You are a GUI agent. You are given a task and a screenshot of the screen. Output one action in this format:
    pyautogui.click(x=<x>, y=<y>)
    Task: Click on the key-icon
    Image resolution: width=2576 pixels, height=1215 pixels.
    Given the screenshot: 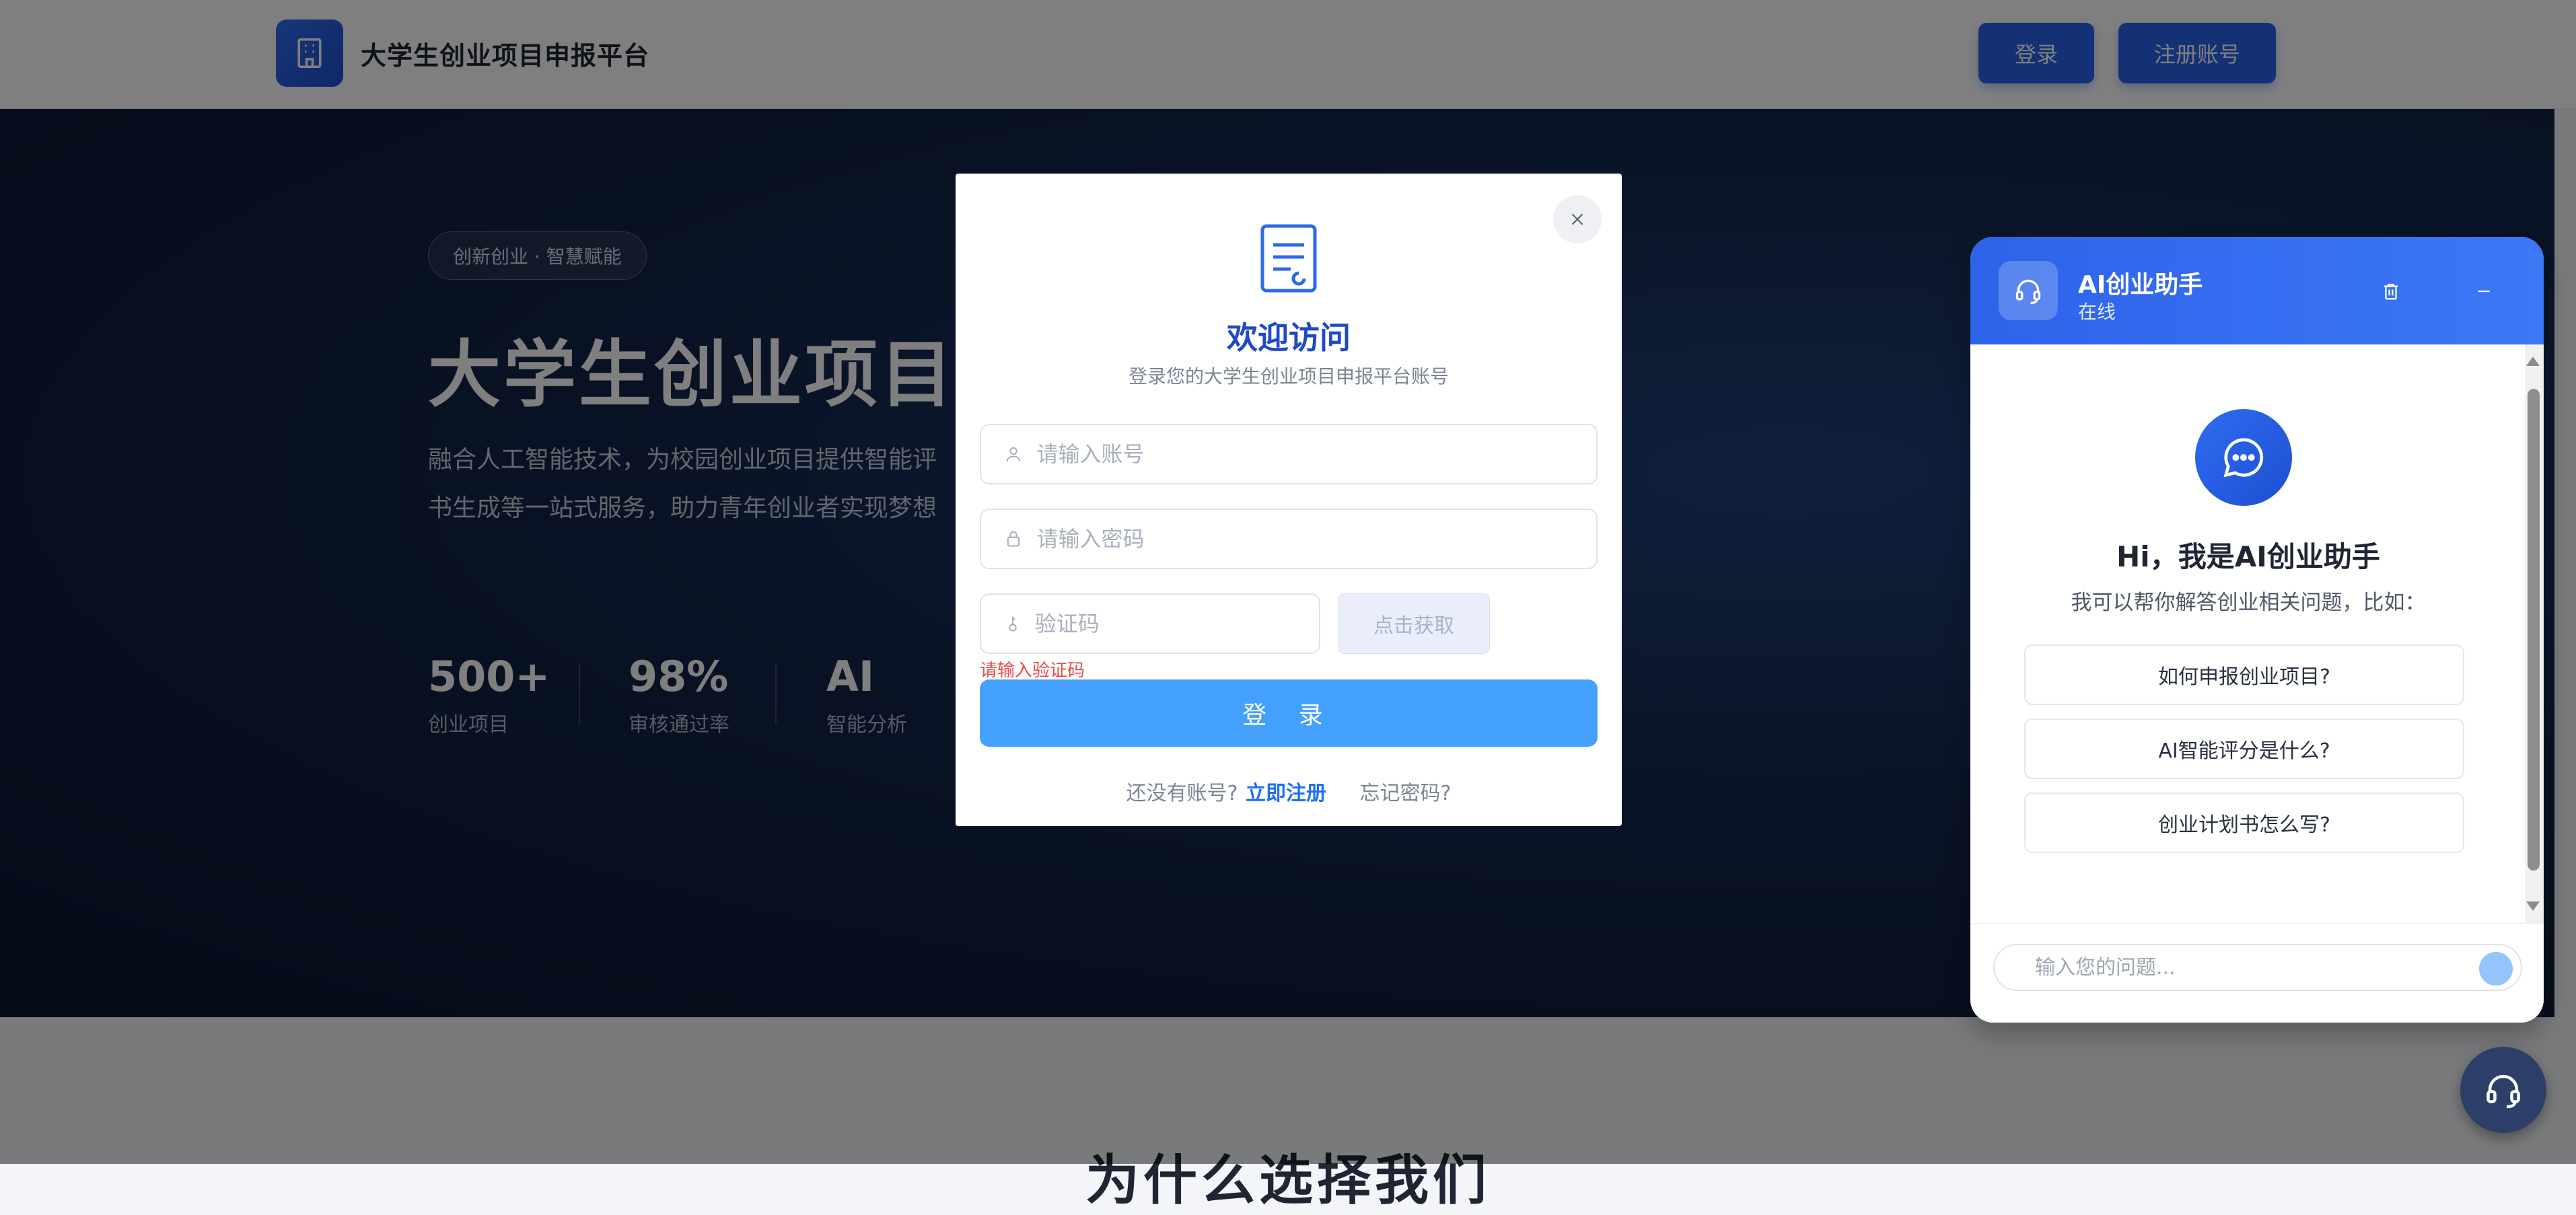 What is the action you would take?
    pyautogui.click(x=1012, y=623)
    